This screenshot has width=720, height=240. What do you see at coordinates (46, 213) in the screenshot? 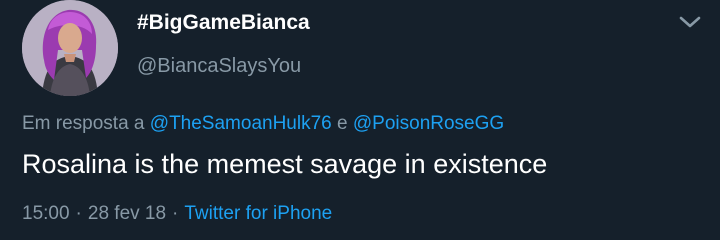
I see `tweet-time: 15:00` at bounding box center [46, 213].